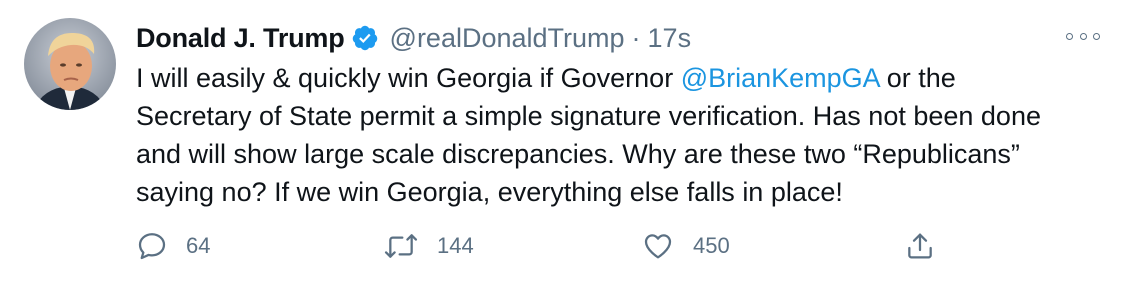  What do you see at coordinates (401, 246) in the screenshot?
I see `retweet-arrows-icon` at bounding box center [401, 246].